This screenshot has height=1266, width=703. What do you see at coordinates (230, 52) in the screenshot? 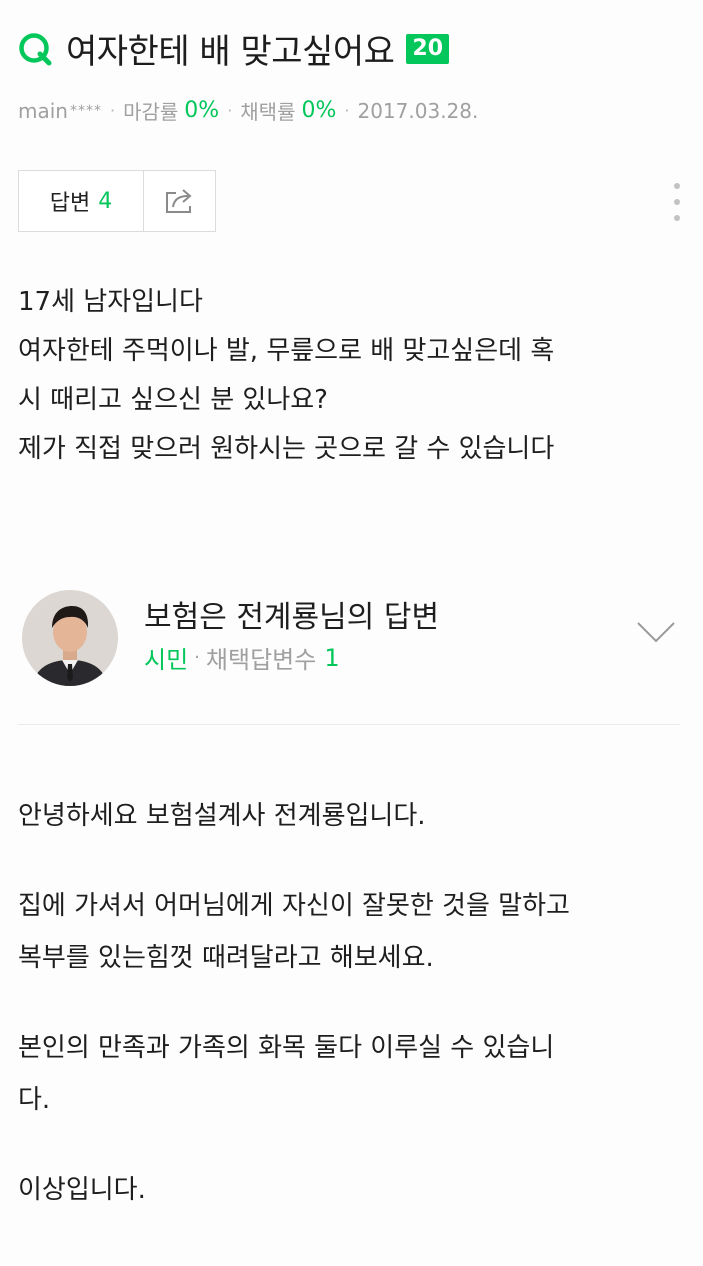
I see `question-title: 여자한테 배 맞고싶어요` at bounding box center [230, 52].